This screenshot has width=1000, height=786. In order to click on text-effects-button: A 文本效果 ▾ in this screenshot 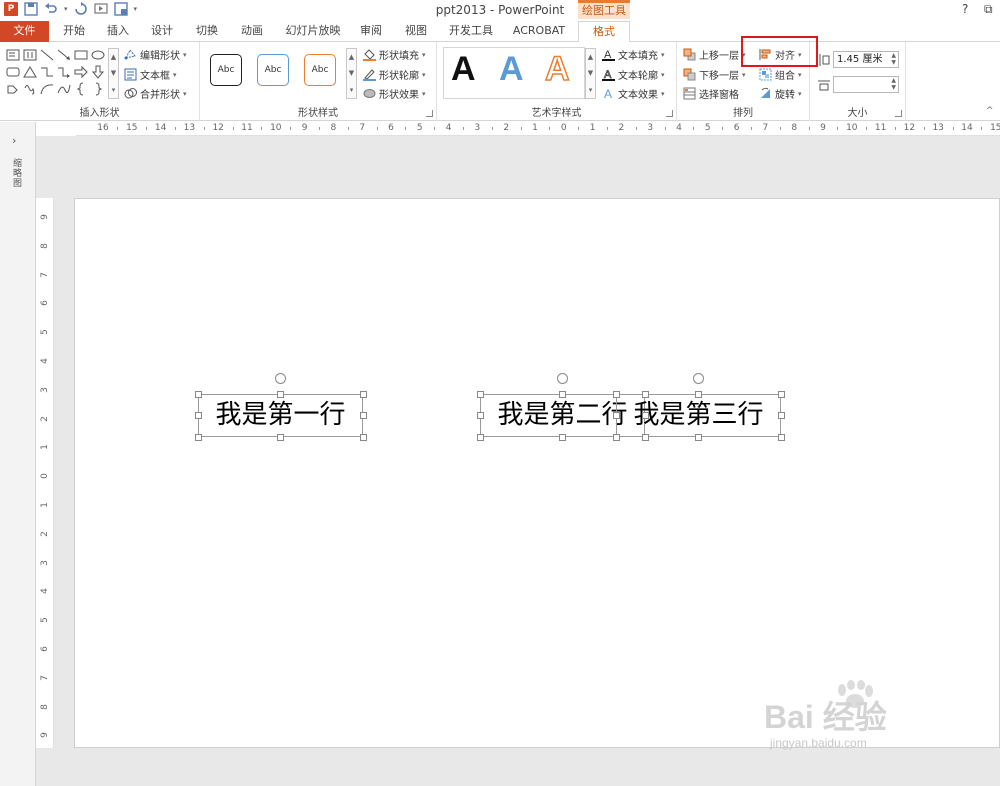, I will do `click(633, 93)`.